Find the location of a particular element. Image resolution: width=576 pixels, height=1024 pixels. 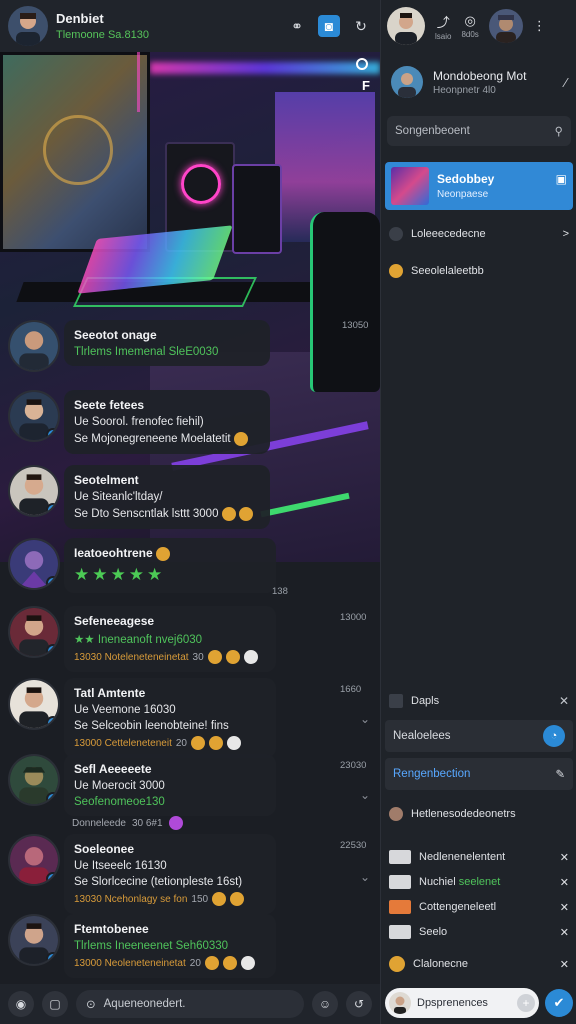

edit-icon: ∕ is located at coordinates (566, 82).